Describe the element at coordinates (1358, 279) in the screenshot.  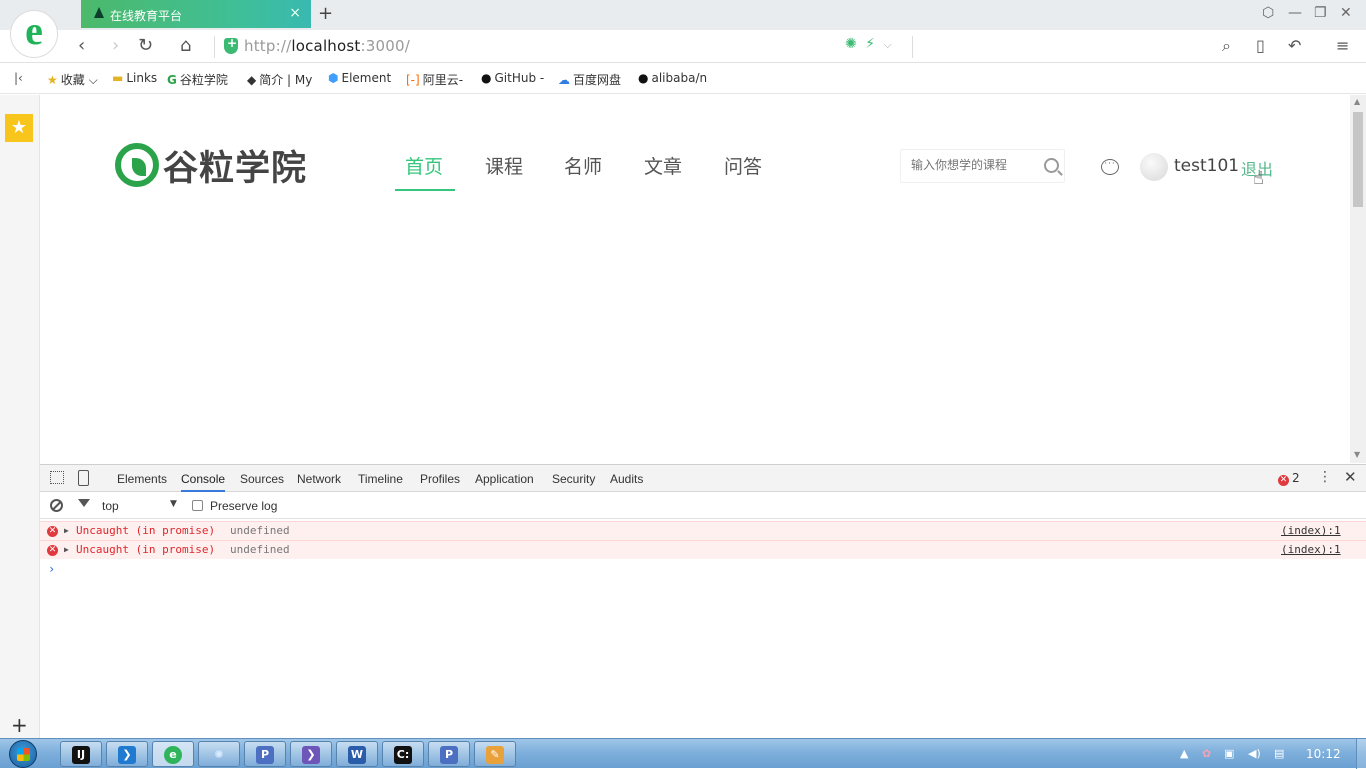
I see `page-scrollbar: ▲ ▼` at that location.